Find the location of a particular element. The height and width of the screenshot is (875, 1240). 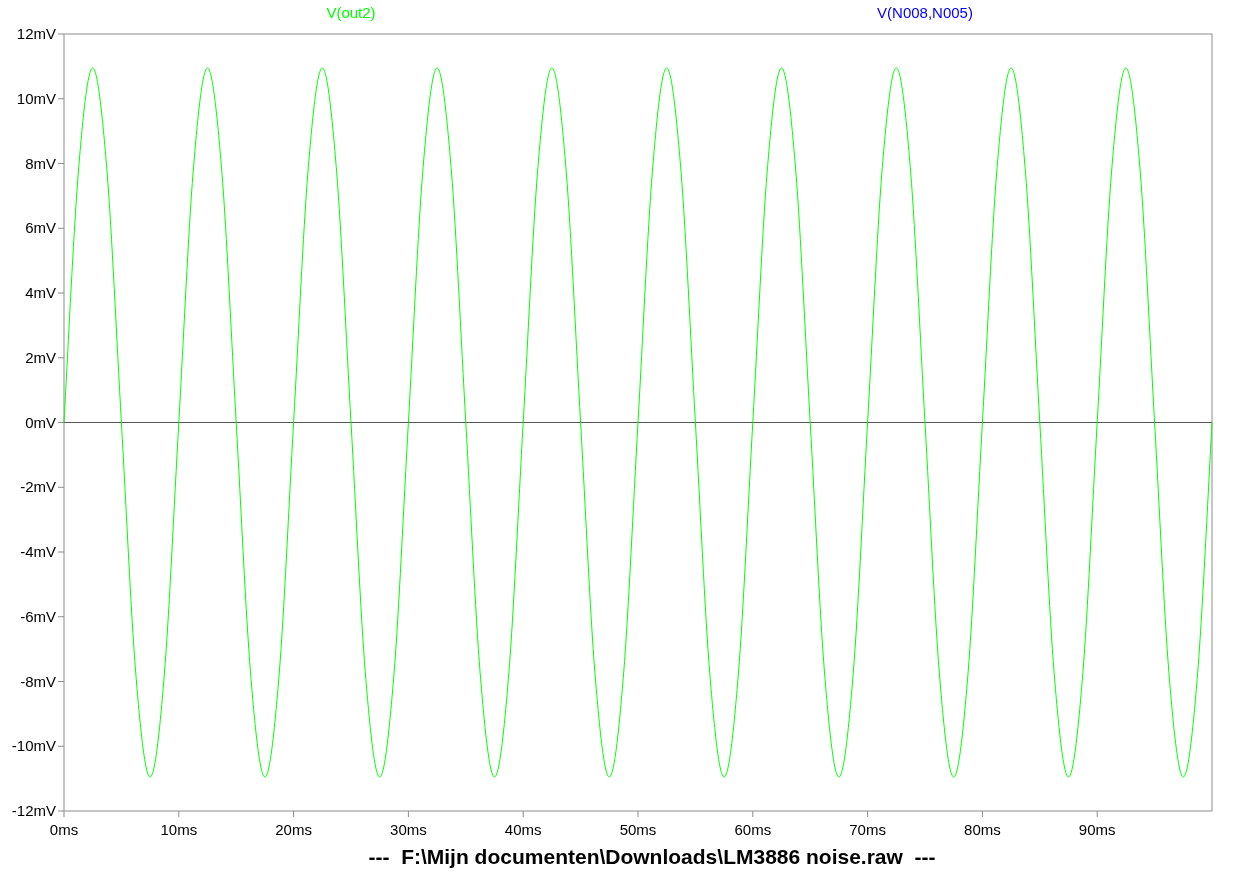

file-title: --- F:\Mijn documenten\Downloads\LM3886 noise.raw --- is located at coordinates (652, 857).